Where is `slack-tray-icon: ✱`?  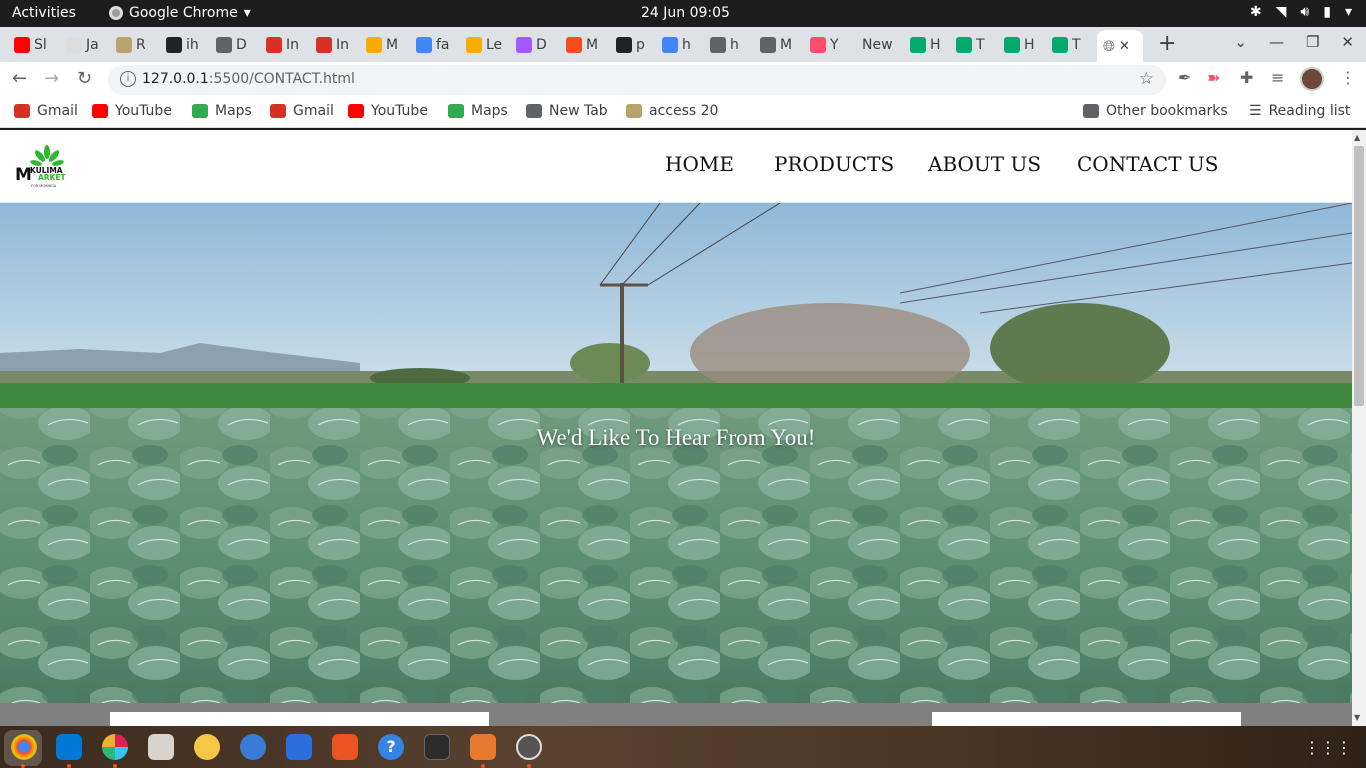 slack-tray-icon: ✱ is located at coordinates (1256, 12).